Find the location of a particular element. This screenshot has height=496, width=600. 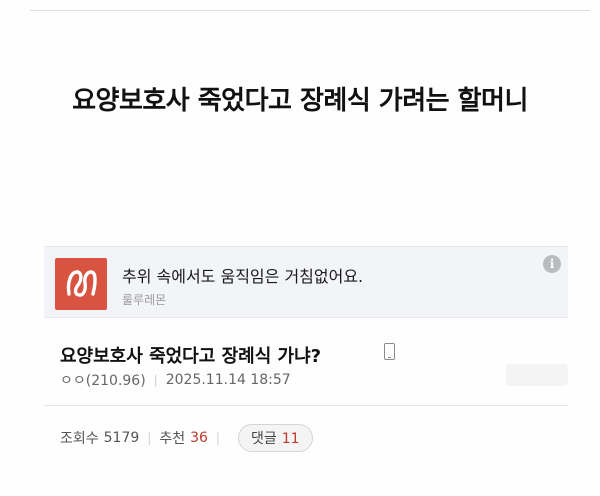

lululemon-logo-icon is located at coordinates (81, 284).